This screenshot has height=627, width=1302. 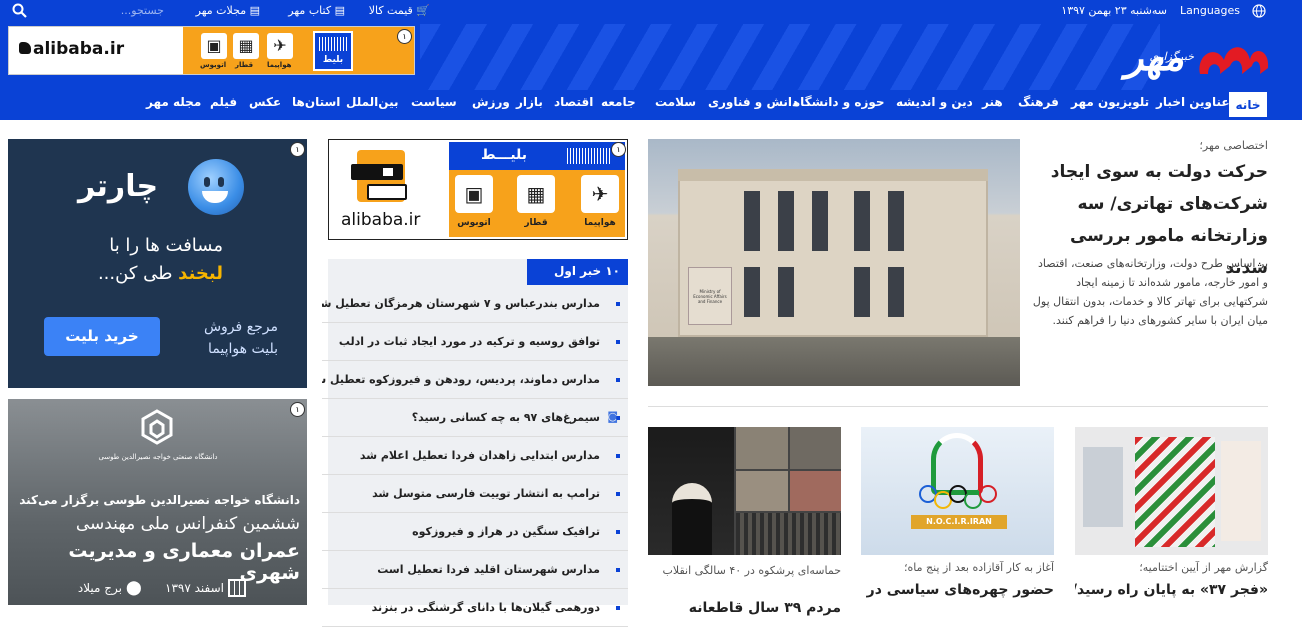 I want to click on search-icon, so click(x=19, y=12).